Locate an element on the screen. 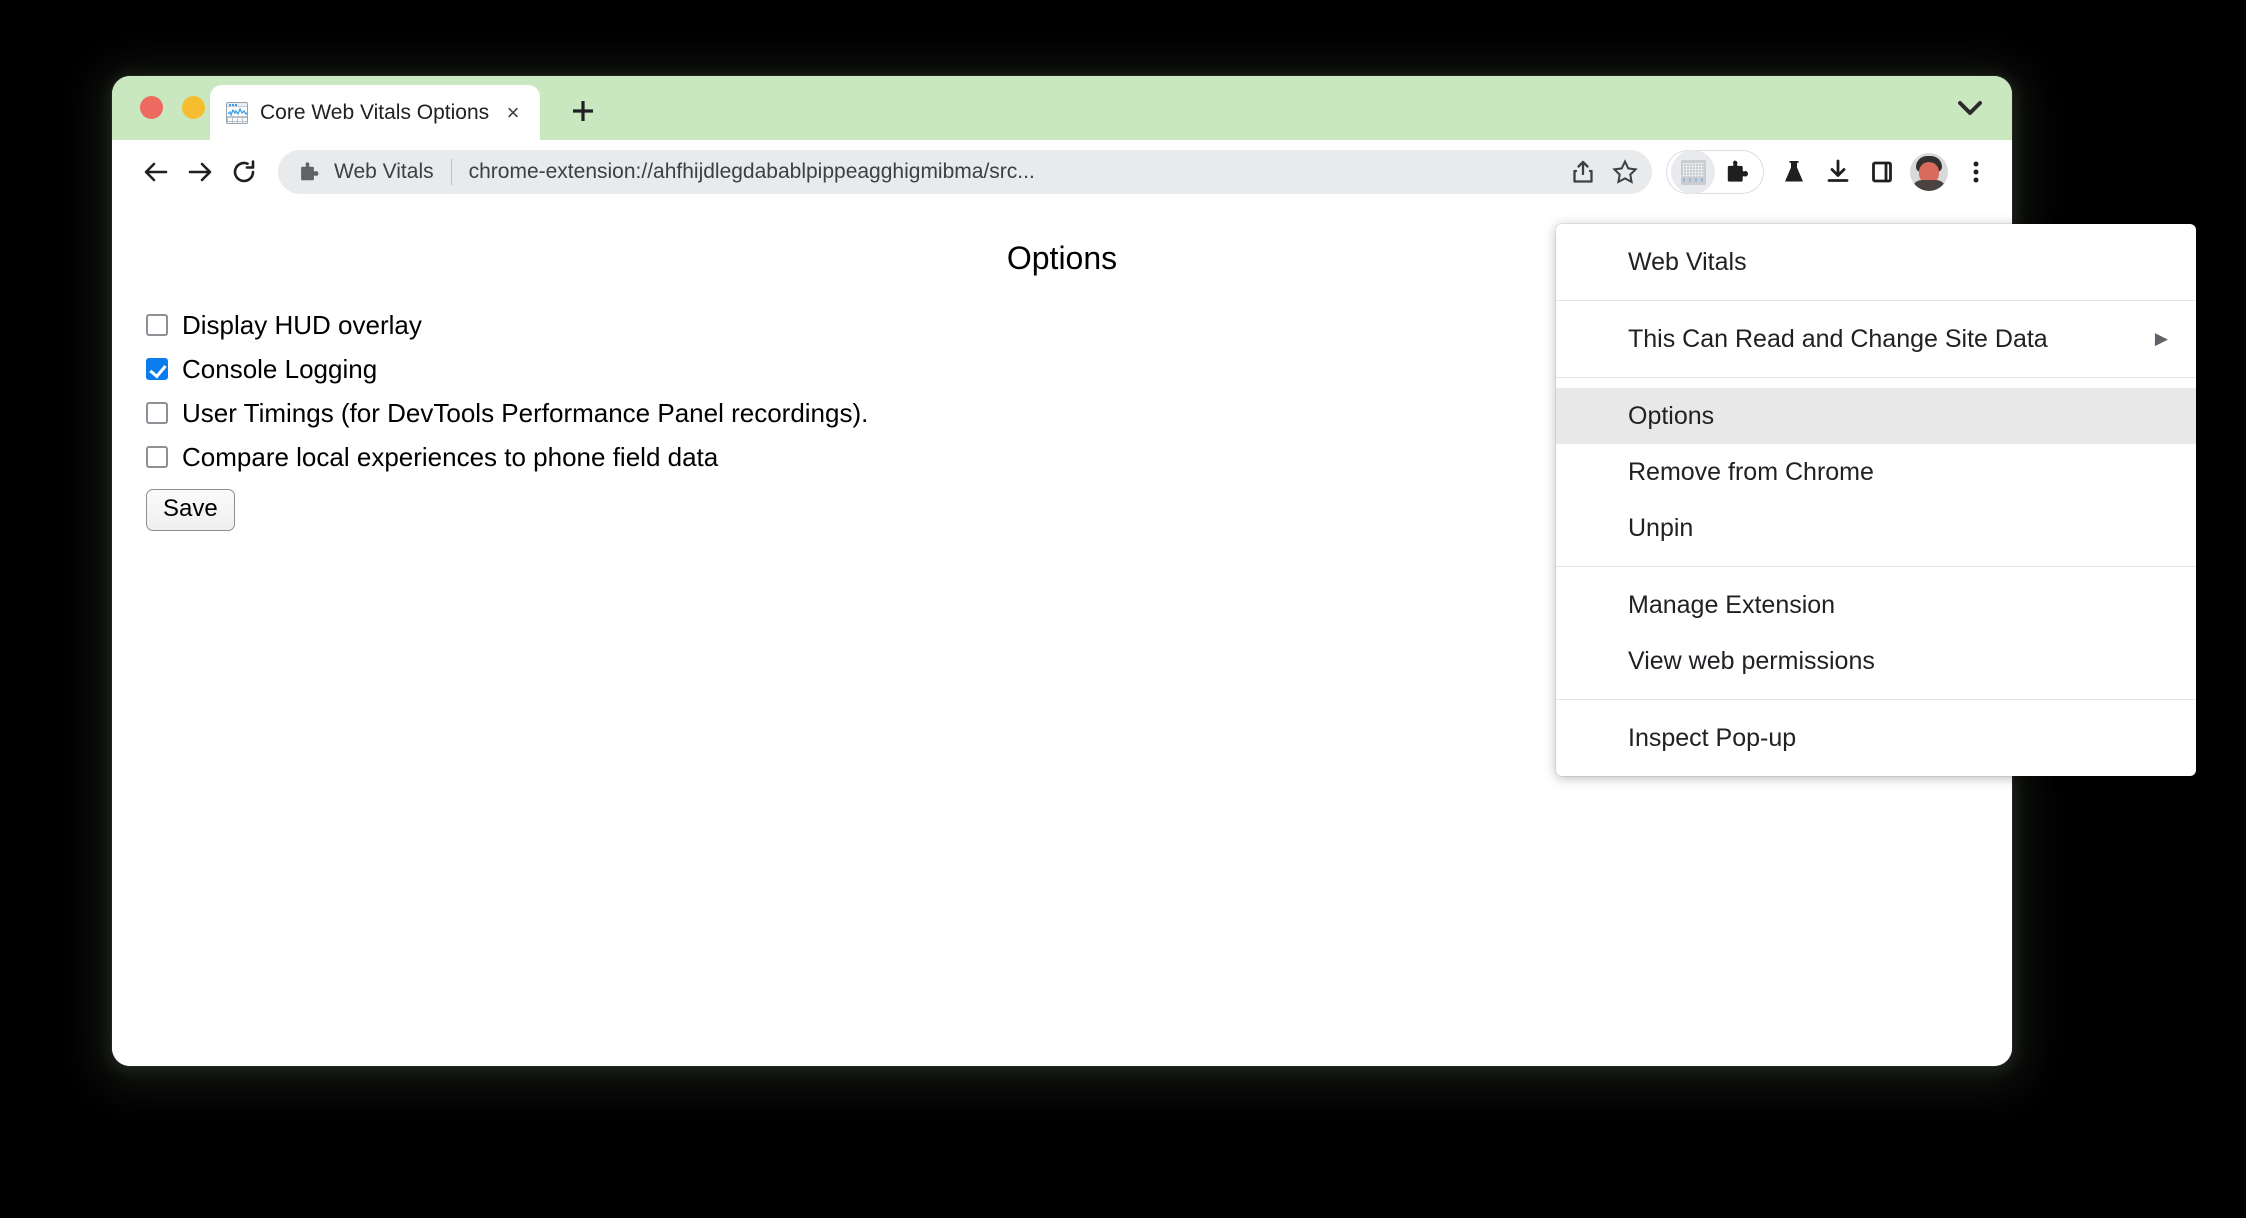 This screenshot has width=2246, height=1218. omnibox-extension-chip: Web Vitals is located at coordinates (384, 171).